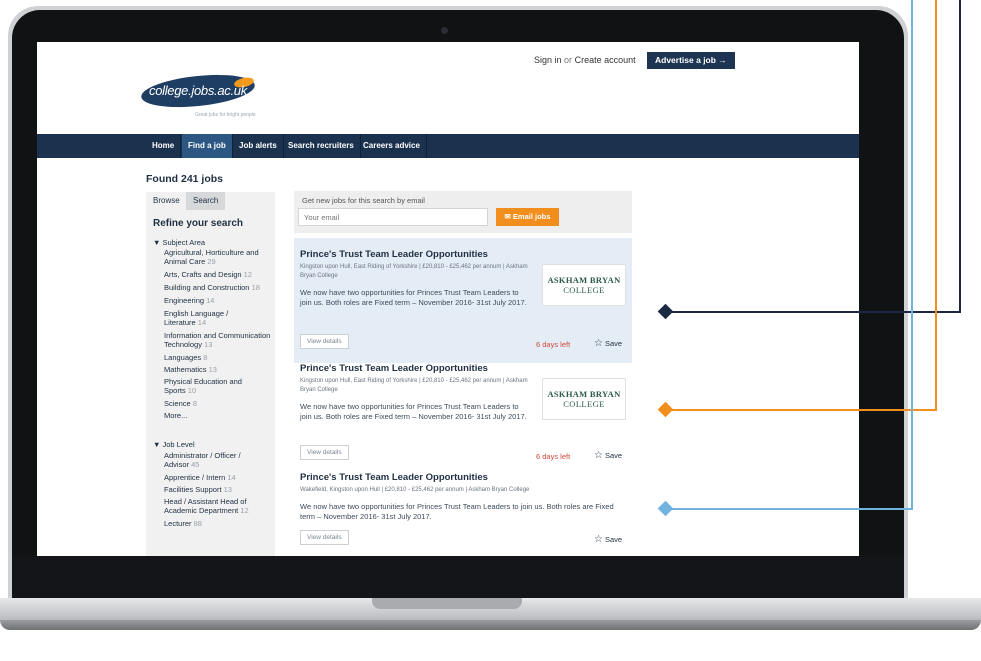 This screenshot has width=981, height=661. What do you see at coordinates (207, 146) in the screenshot?
I see `nav-find-a-job: Find a job` at bounding box center [207, 146].